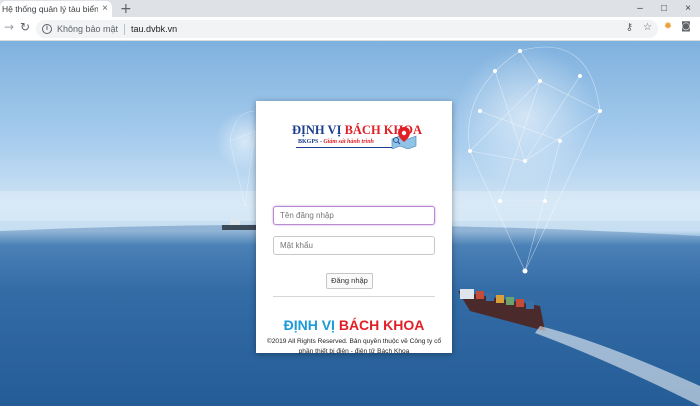 The width and height of the screenshot is (700, 406). What do you see at coordinates (354, 245) in the screenshot?
I see `password-input` at bounding box center [354, 245].